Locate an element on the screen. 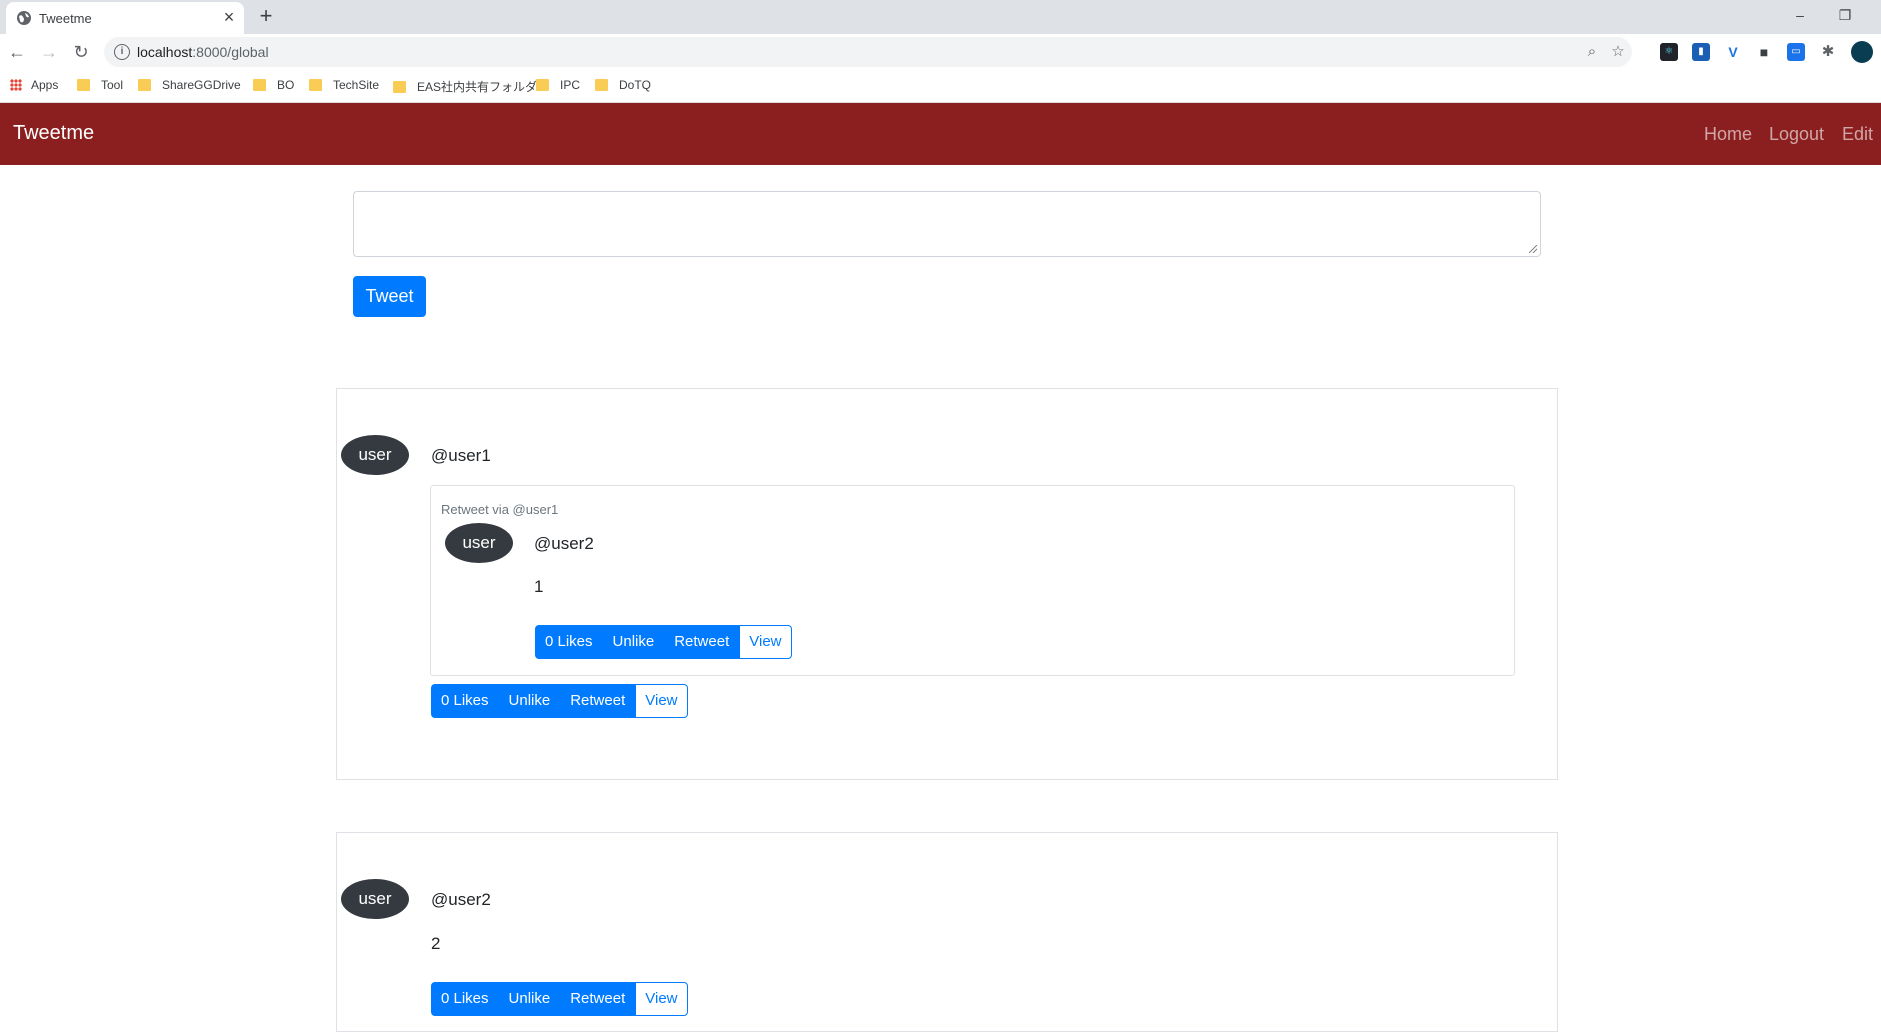 The image size is (1881, 1032). bookmark-label: Tool is located at coordinates (112, 85).